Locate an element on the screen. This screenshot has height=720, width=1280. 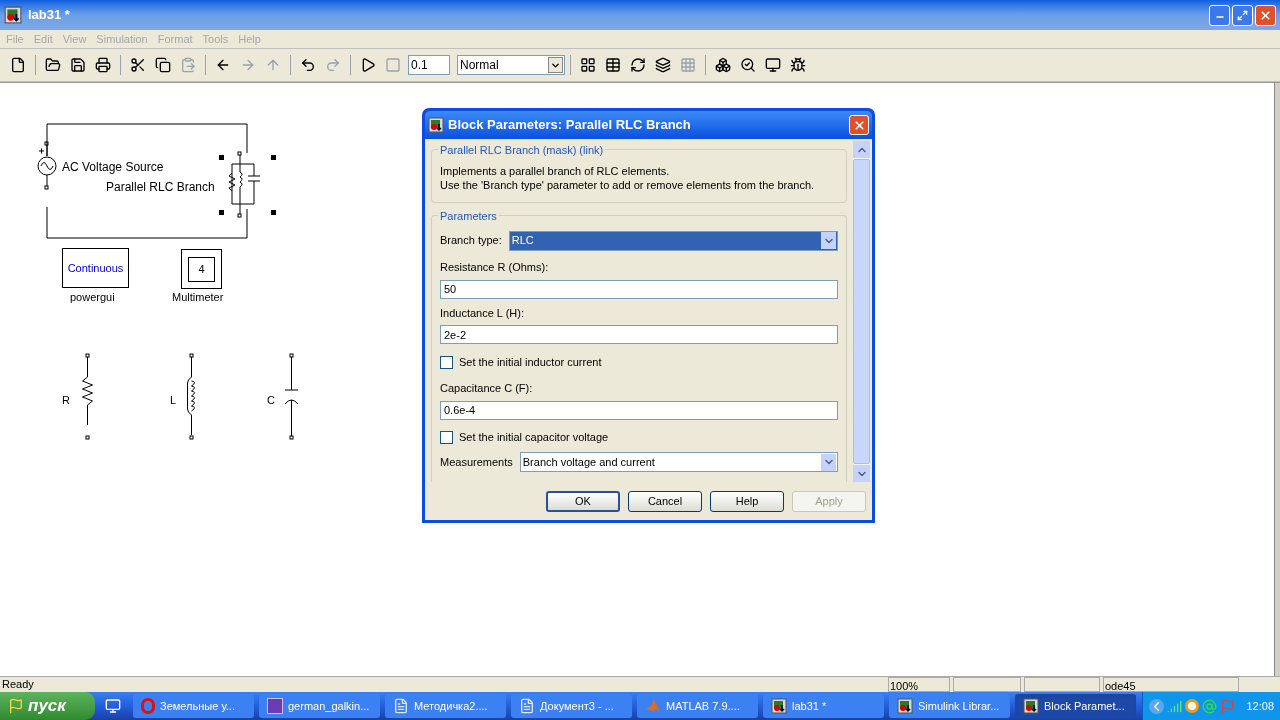
scroll-up-button is located at coordinates (861, 149).